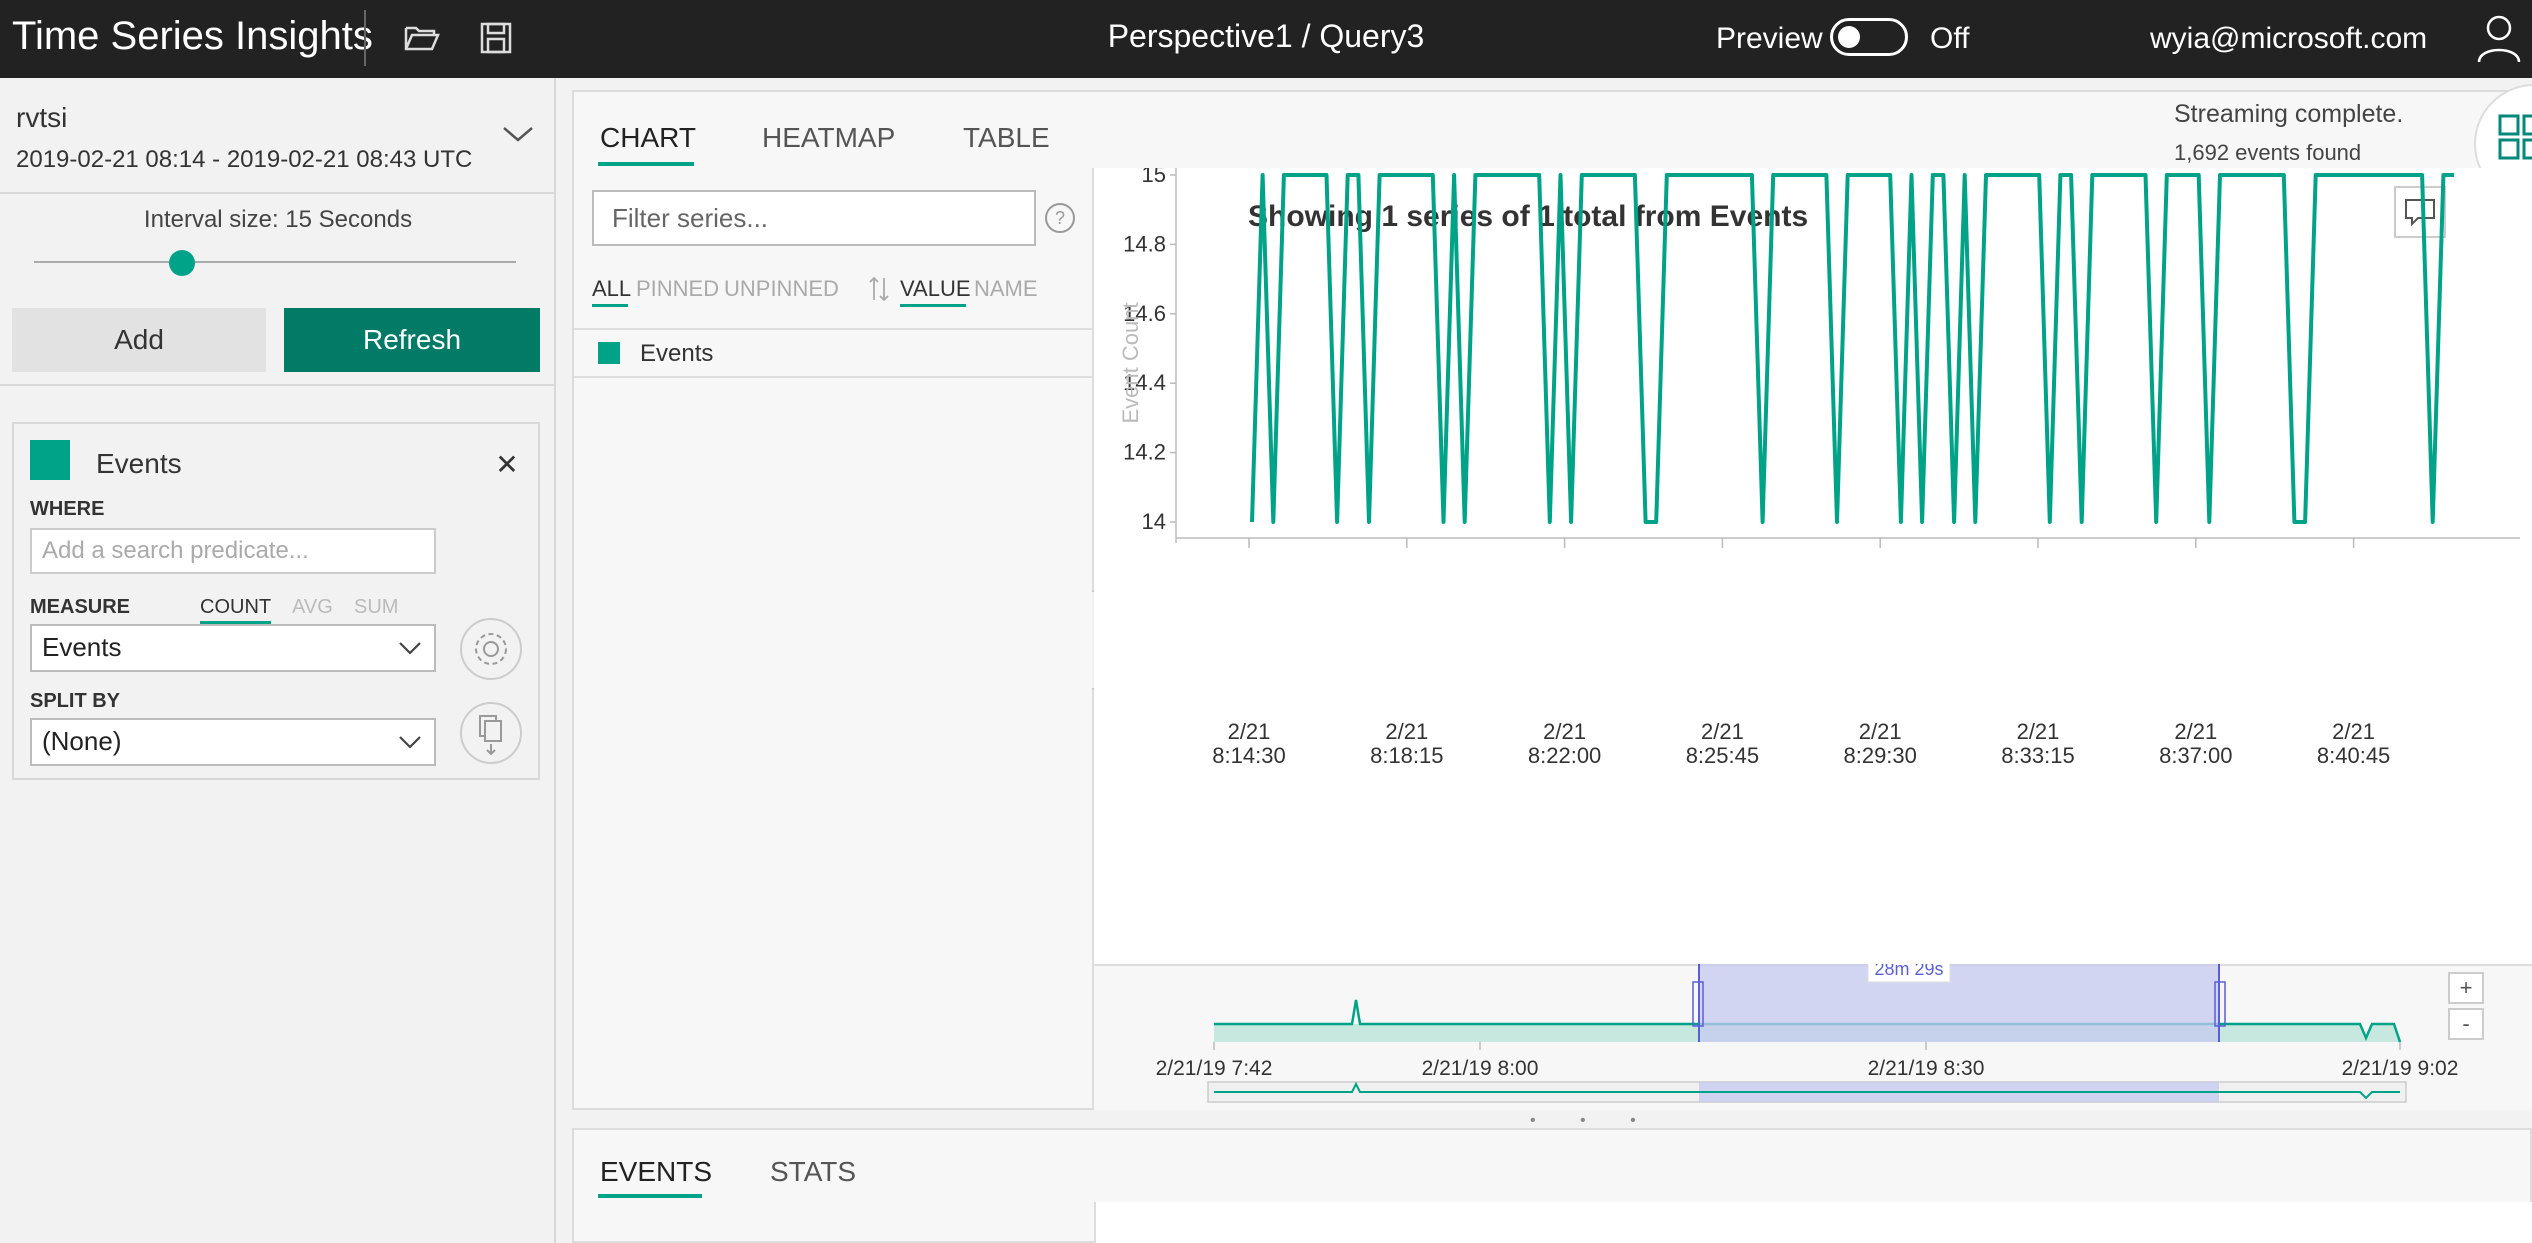  I want to click on timeline-selection, so click(1959, 1003).